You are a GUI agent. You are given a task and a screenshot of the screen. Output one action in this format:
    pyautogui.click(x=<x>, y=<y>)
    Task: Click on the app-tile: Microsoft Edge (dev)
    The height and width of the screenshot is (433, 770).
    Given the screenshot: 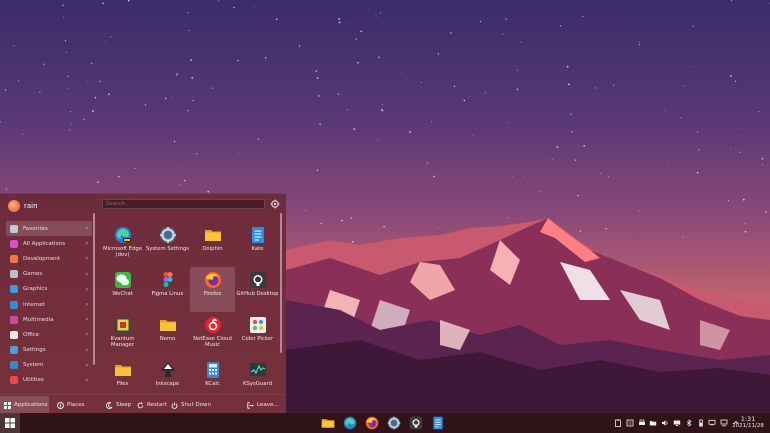 What is the action you would take?
    pyautogui.click(x=122, y=244)
    